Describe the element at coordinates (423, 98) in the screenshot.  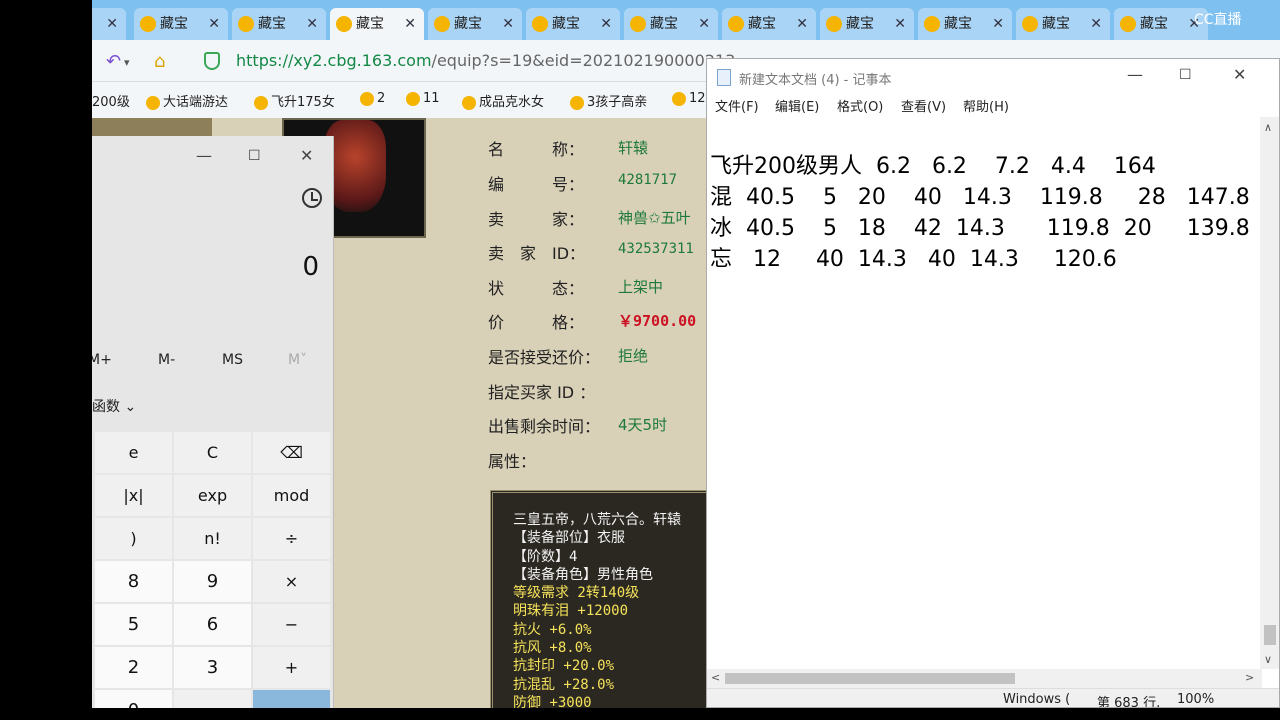
I see `bookmark-item: 11` at that location.